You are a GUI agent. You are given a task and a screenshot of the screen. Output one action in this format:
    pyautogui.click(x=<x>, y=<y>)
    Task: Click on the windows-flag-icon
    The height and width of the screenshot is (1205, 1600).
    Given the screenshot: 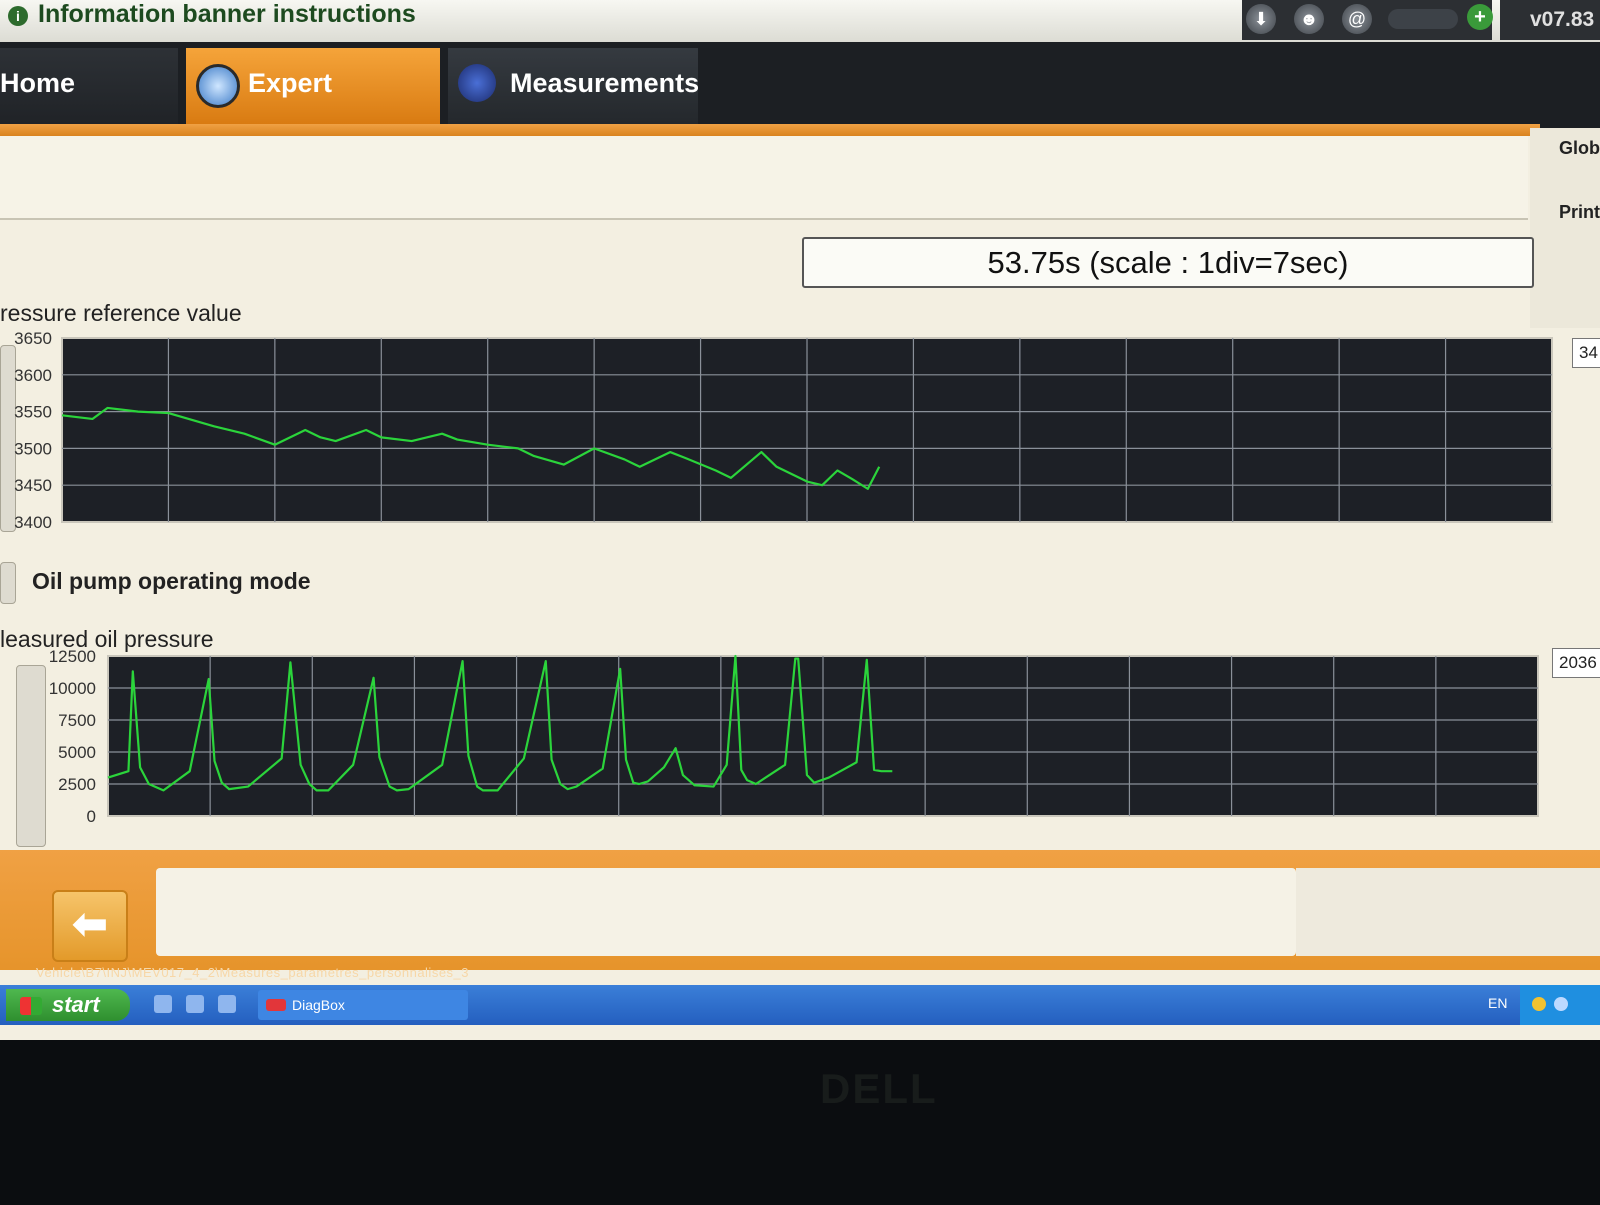 What is the action you would take?
    pyautogui.click(x=31, y=1006)
    